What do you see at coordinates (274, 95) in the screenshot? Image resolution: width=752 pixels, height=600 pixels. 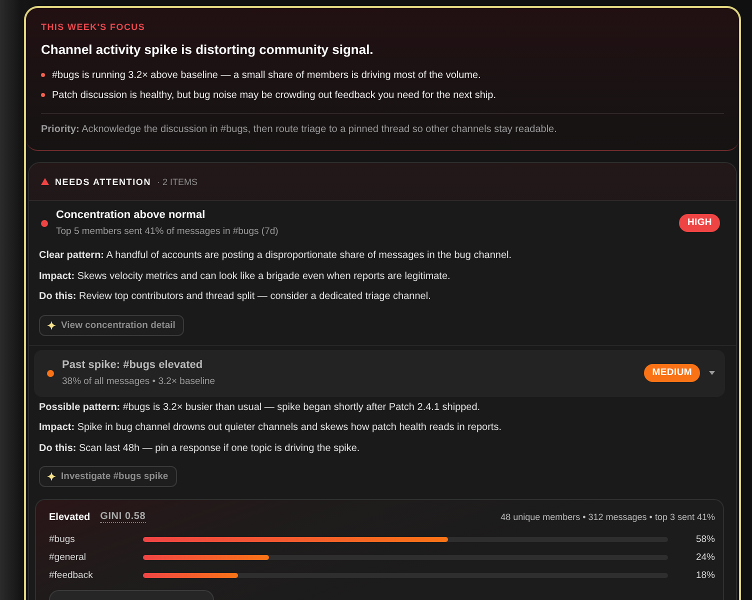 I see `focus-bullet: Patch discussion is healthy, but bug noise may be crowding out feedback you need for the next ship.` at bounding box center [274, 95].